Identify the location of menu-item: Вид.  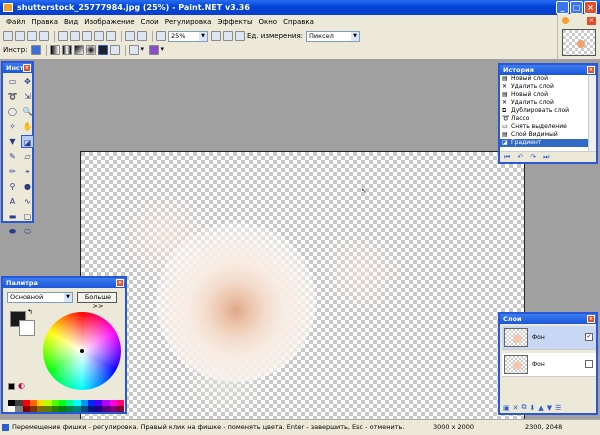
(71, 22).